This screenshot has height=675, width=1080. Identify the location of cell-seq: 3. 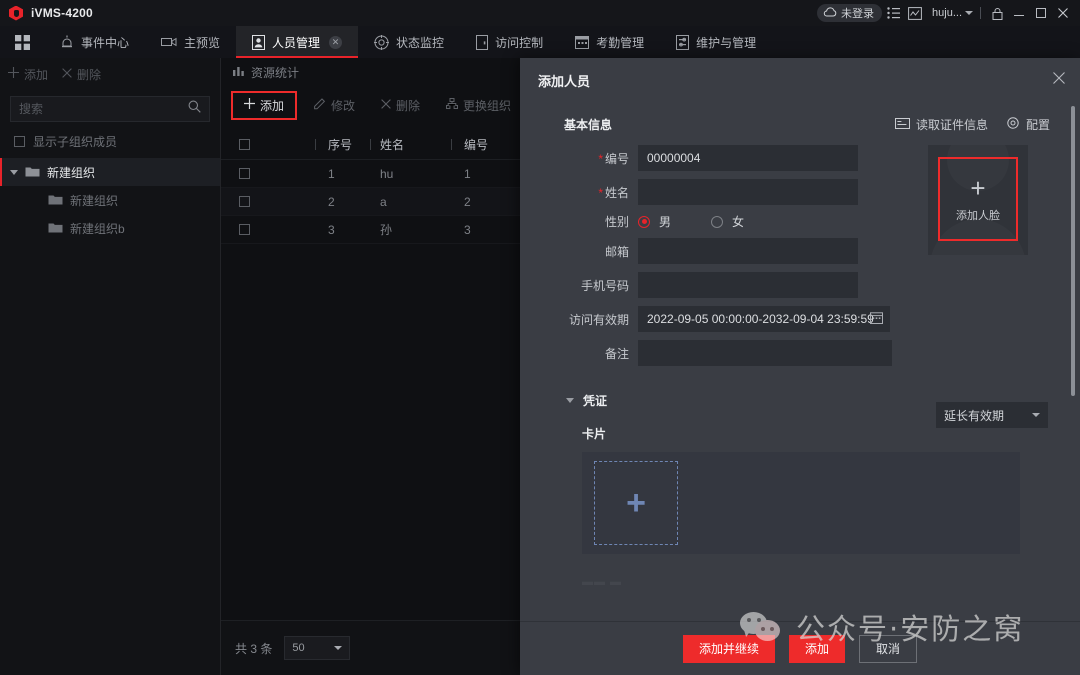
(331, 229).